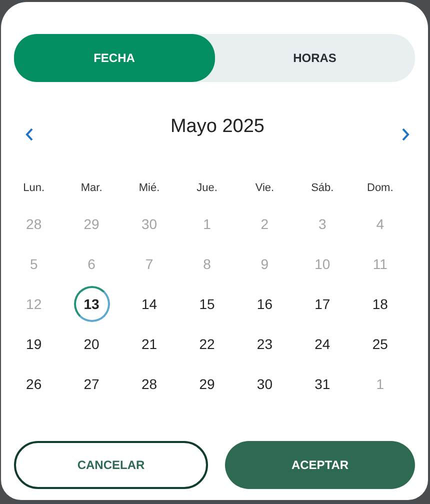 The image size is (430, 504). I want to click on calendar-day: 30, so click(264, 384).